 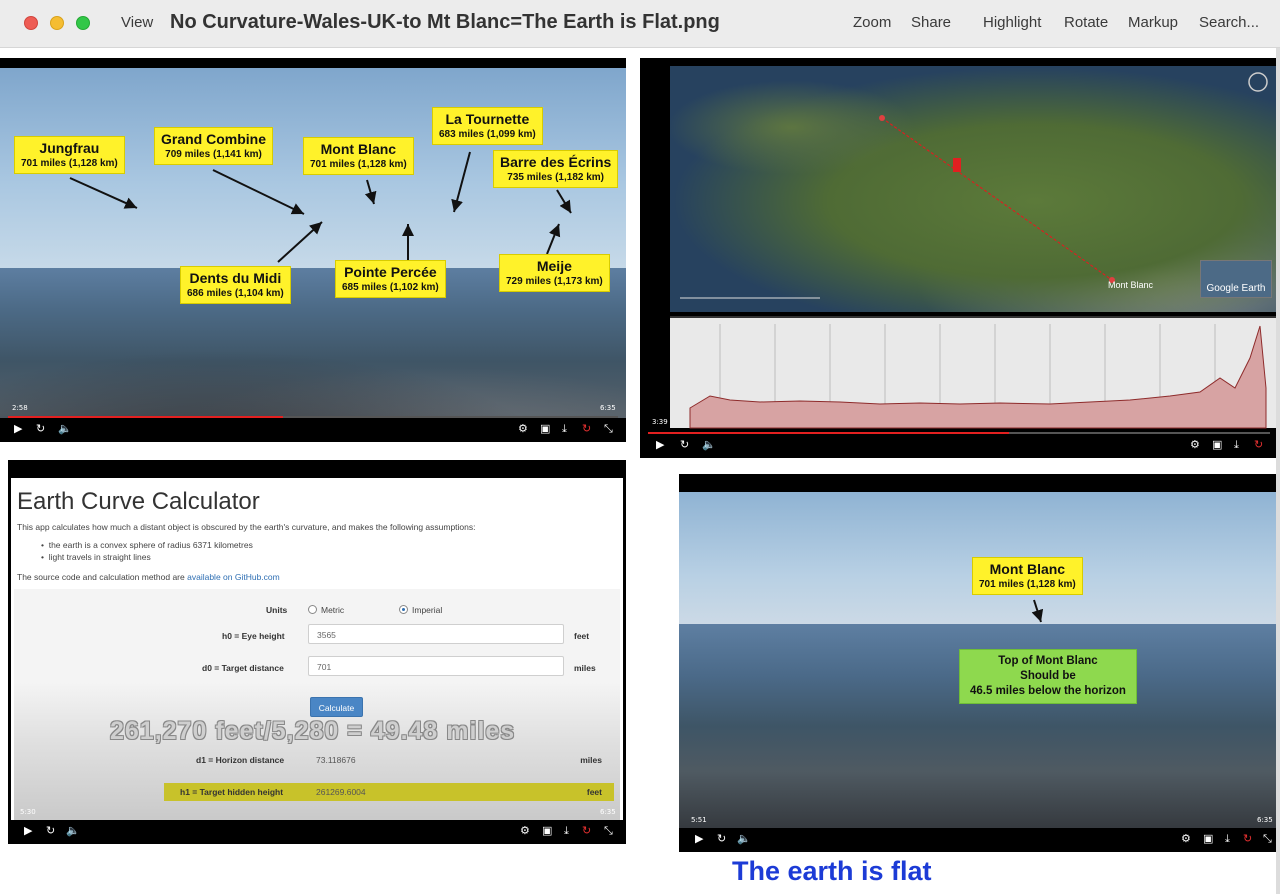 What do you see at coordinates (31, 23) in the screenshot?
I see `close-window-button` at bounding box center [31, 23].